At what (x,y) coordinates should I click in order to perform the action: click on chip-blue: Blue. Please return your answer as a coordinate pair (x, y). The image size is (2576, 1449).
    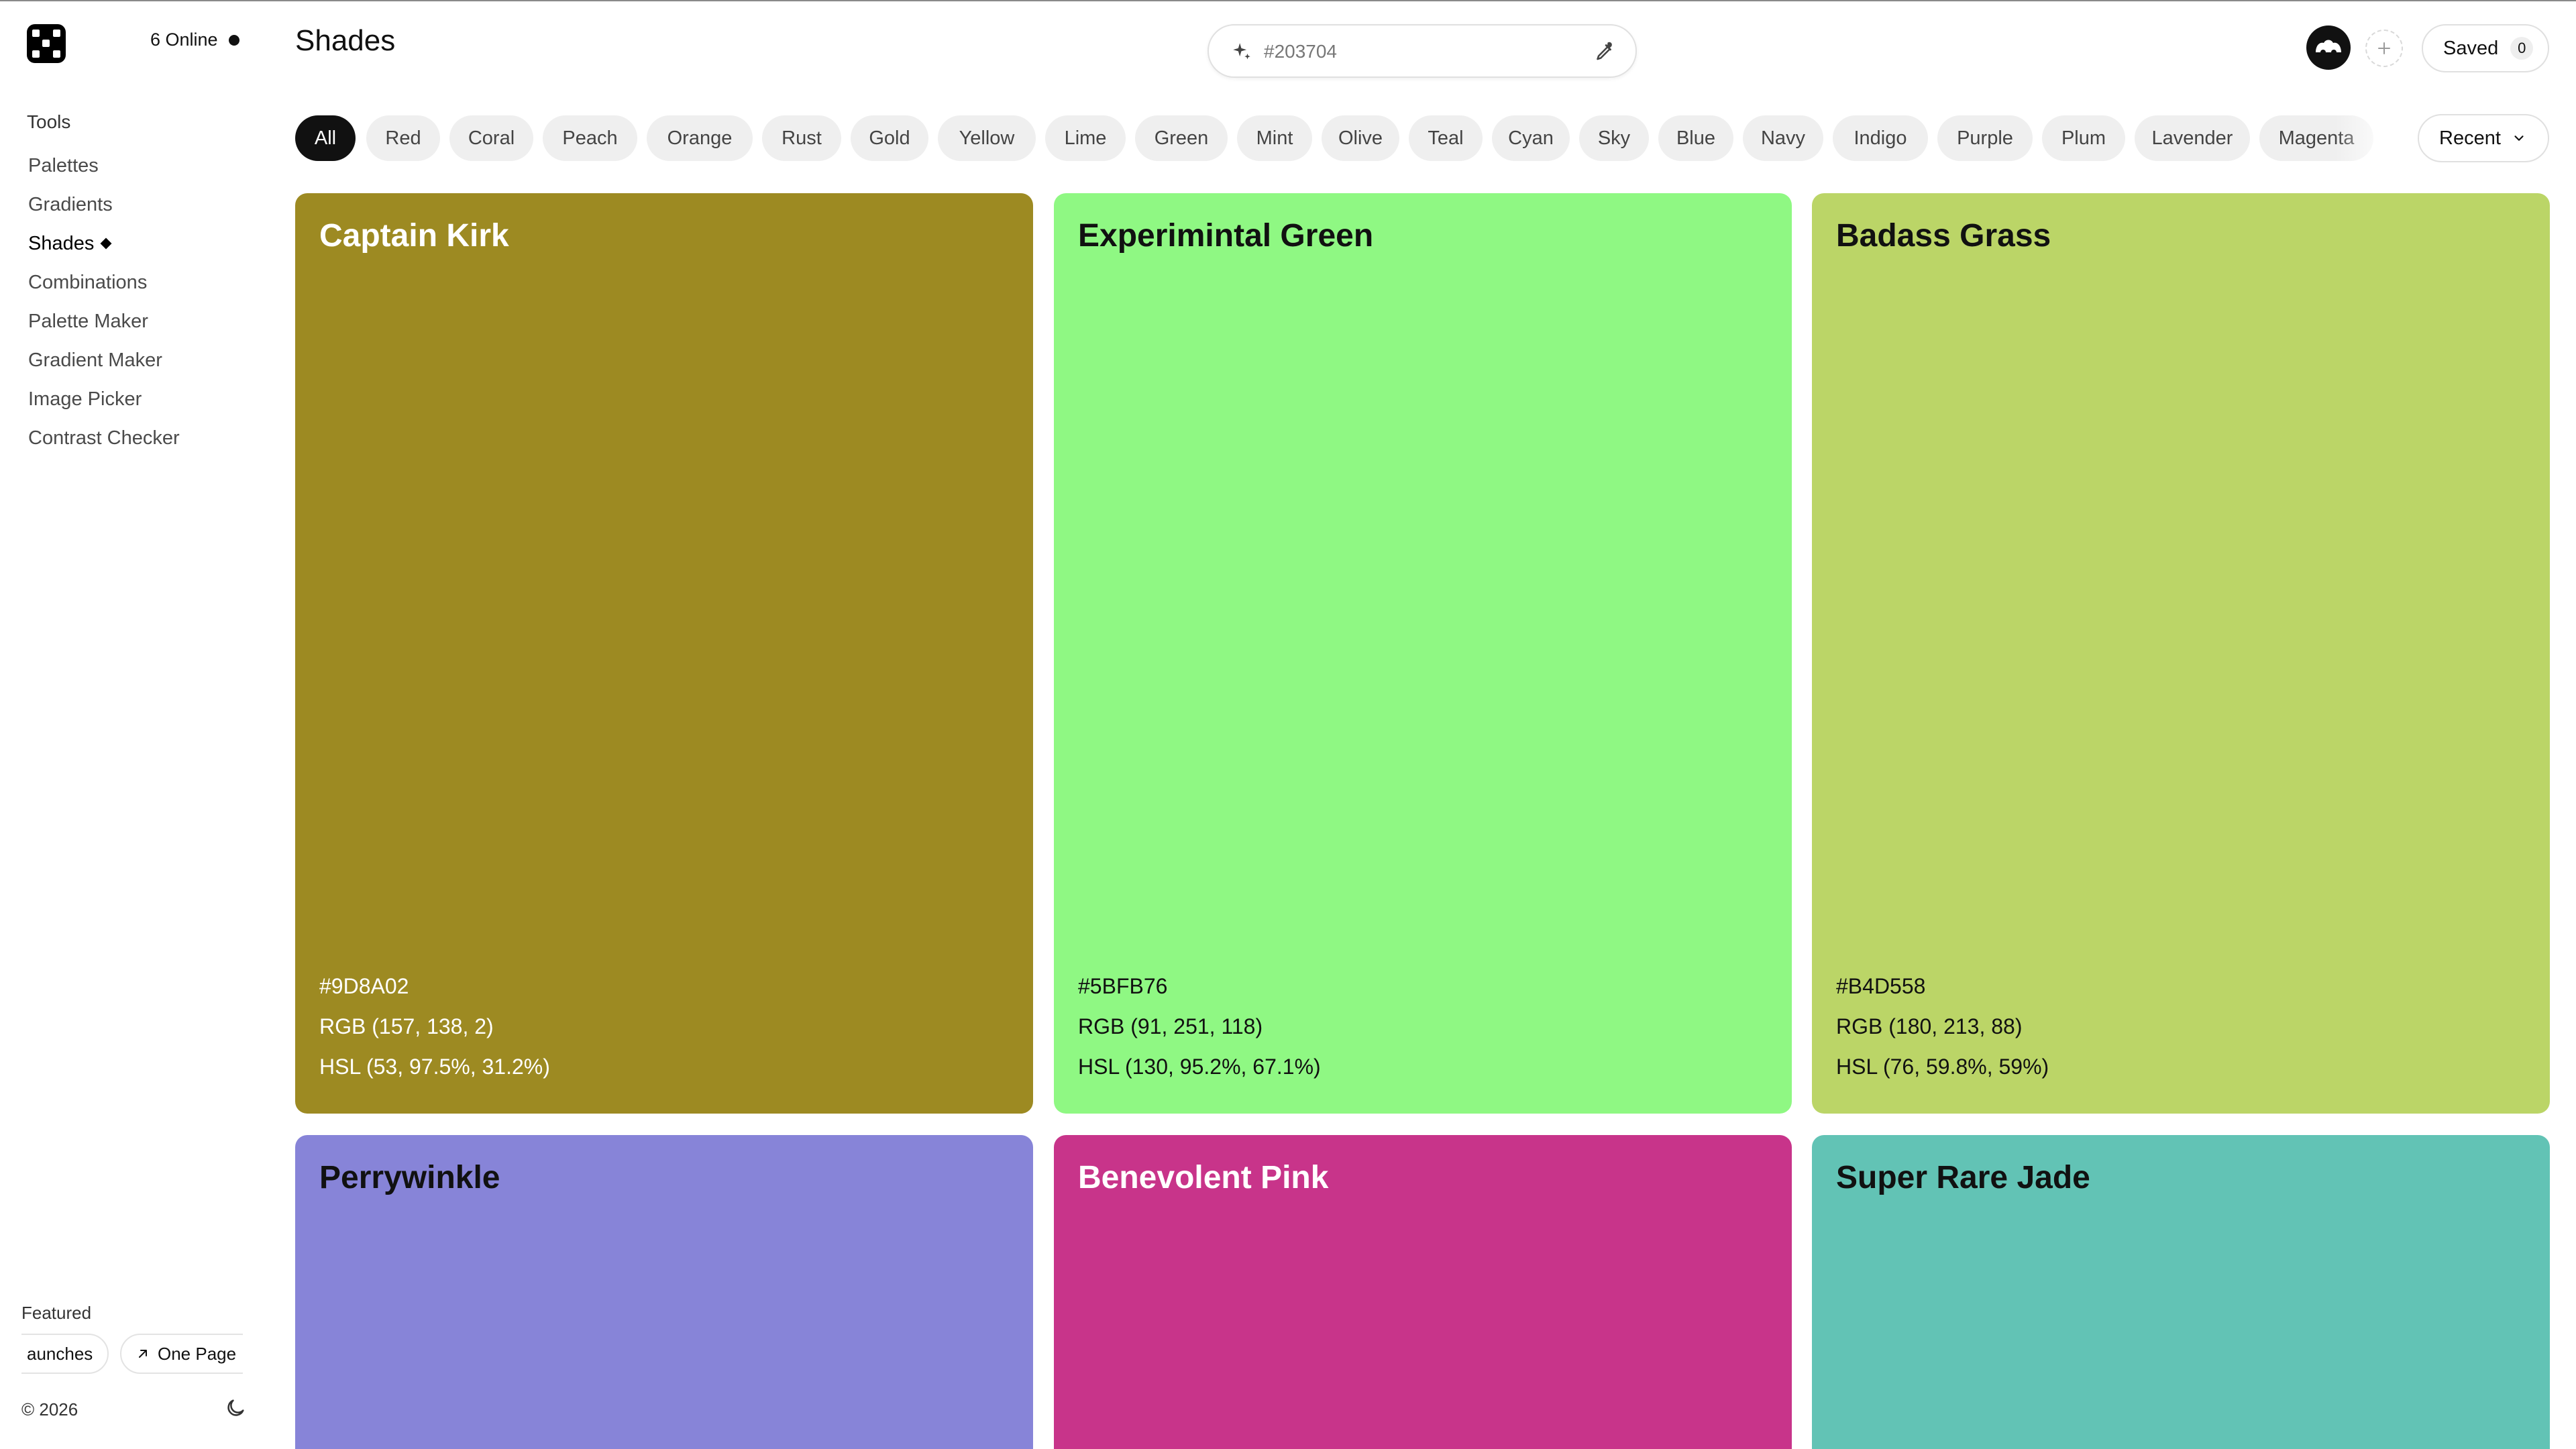
    Looking at the image, I should click on (1695, 138).